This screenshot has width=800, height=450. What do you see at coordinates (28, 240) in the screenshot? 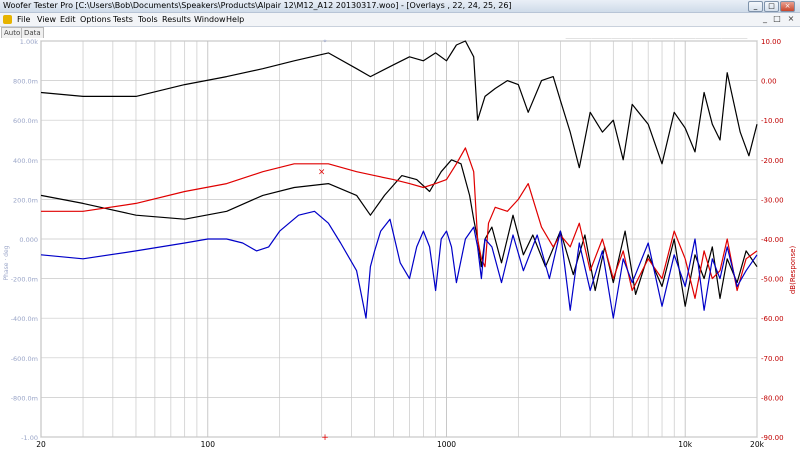
I see `left-tick-label: 0.000` at bounding box center [28, 240].